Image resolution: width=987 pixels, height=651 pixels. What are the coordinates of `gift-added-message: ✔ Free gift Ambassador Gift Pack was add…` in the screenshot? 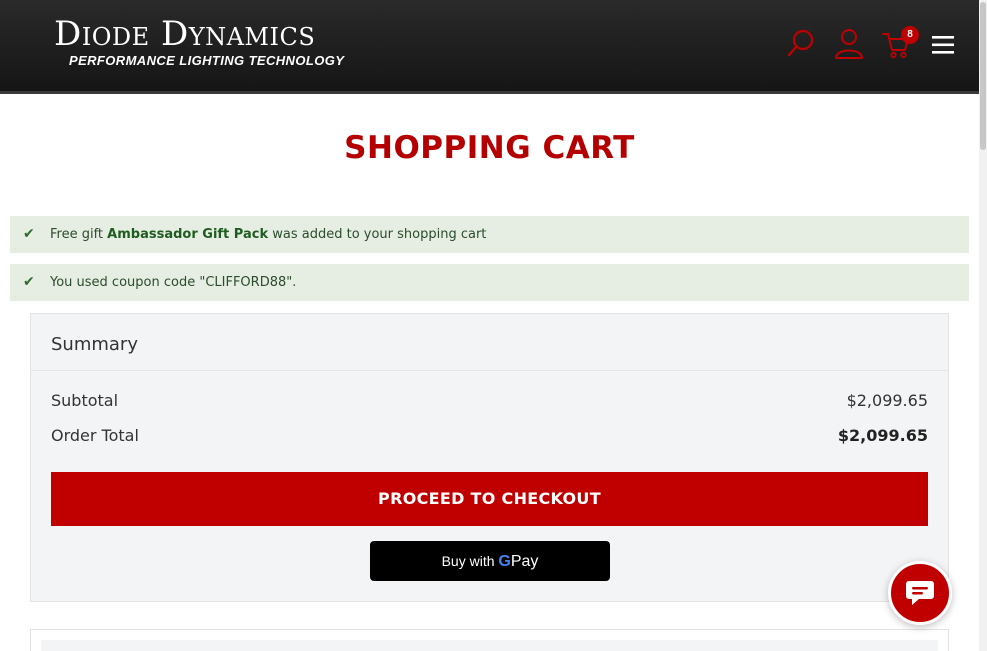 It's located at (489, 234).